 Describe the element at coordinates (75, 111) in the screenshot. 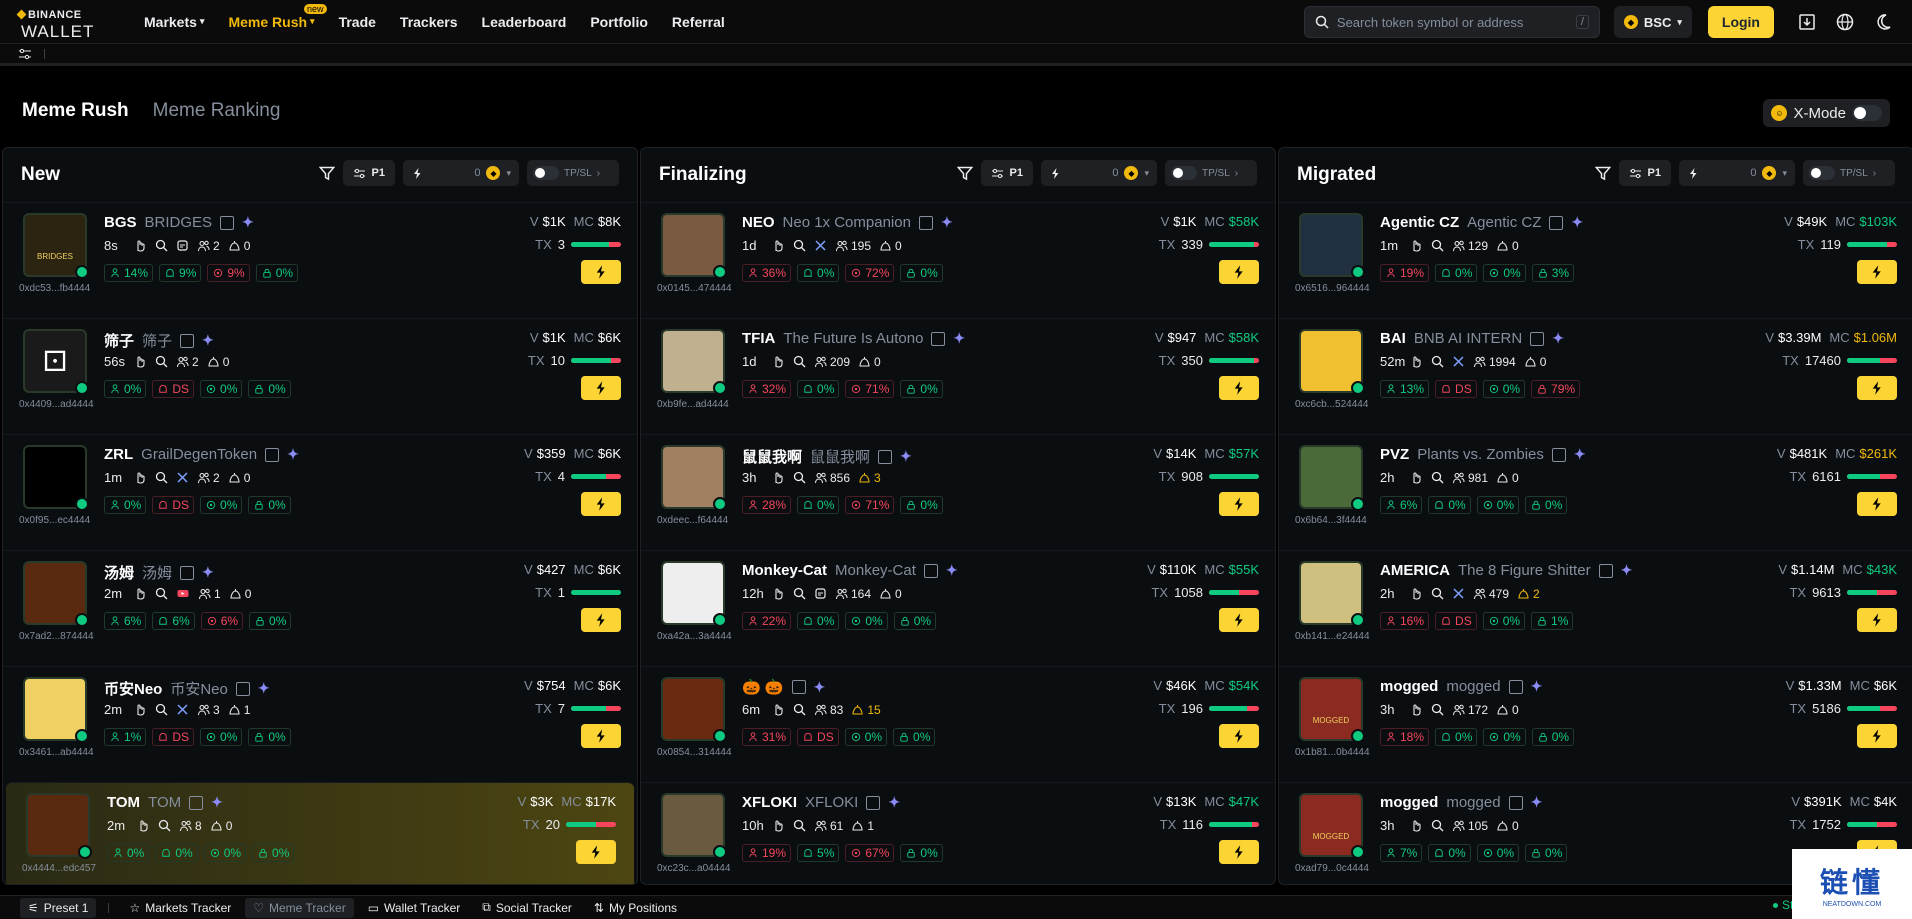

I see `tab-meme-rush: Meme Rush` at that location.